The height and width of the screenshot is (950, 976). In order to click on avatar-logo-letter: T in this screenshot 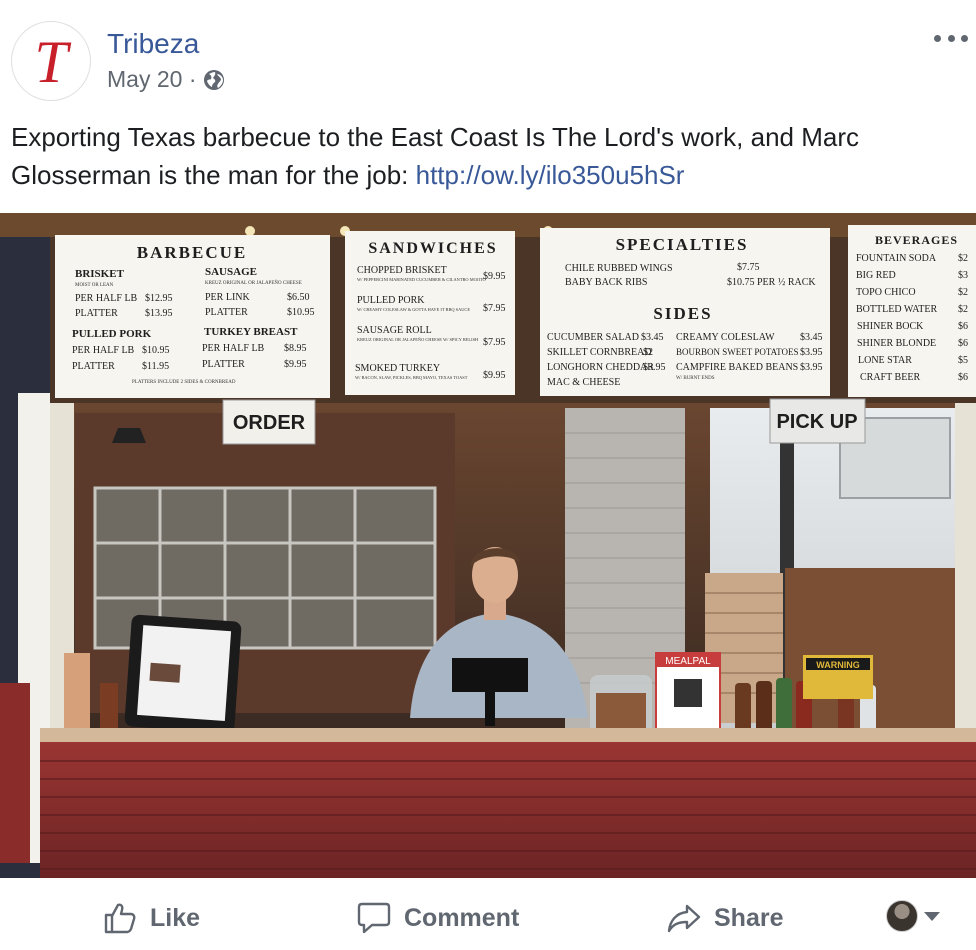, I will do `click(51, 62)`.